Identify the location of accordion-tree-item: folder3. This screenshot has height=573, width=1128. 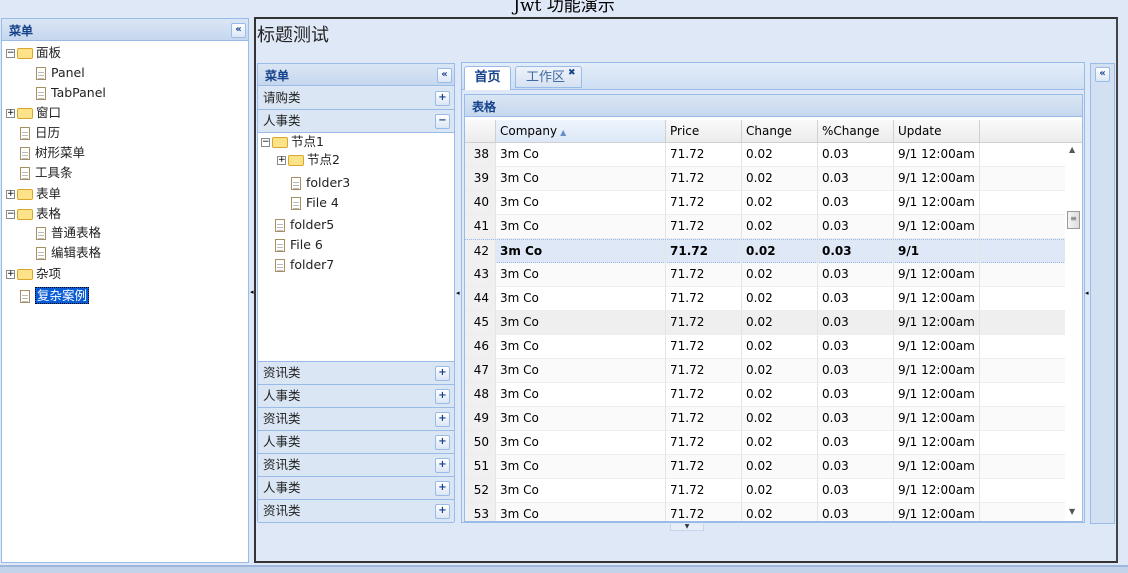
(313, 183).